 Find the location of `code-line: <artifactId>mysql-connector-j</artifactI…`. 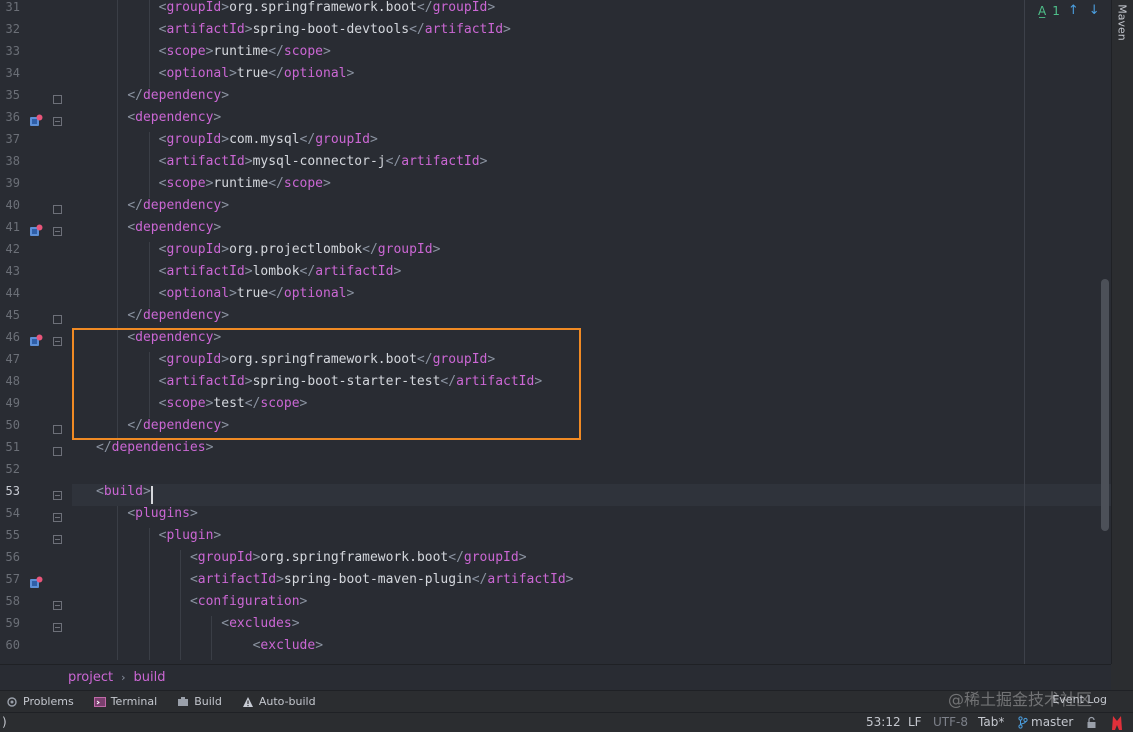

code-line: <artifactId>mysql-connector-j</artifactI… is located at coordinates (591, 165).